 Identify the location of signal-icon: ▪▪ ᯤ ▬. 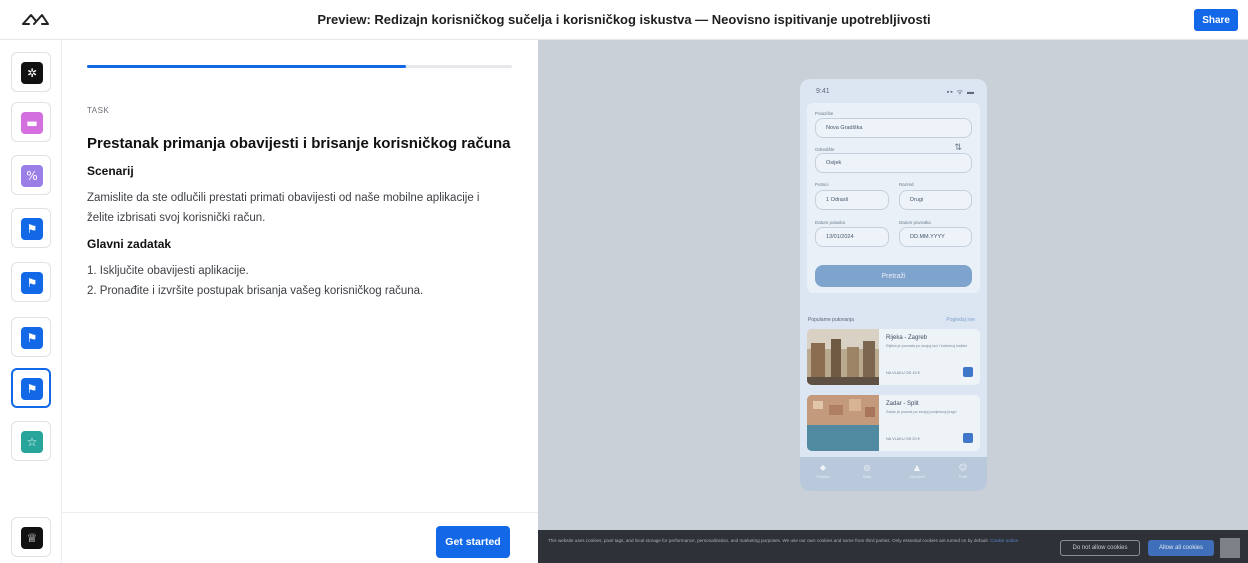
(960, 92).